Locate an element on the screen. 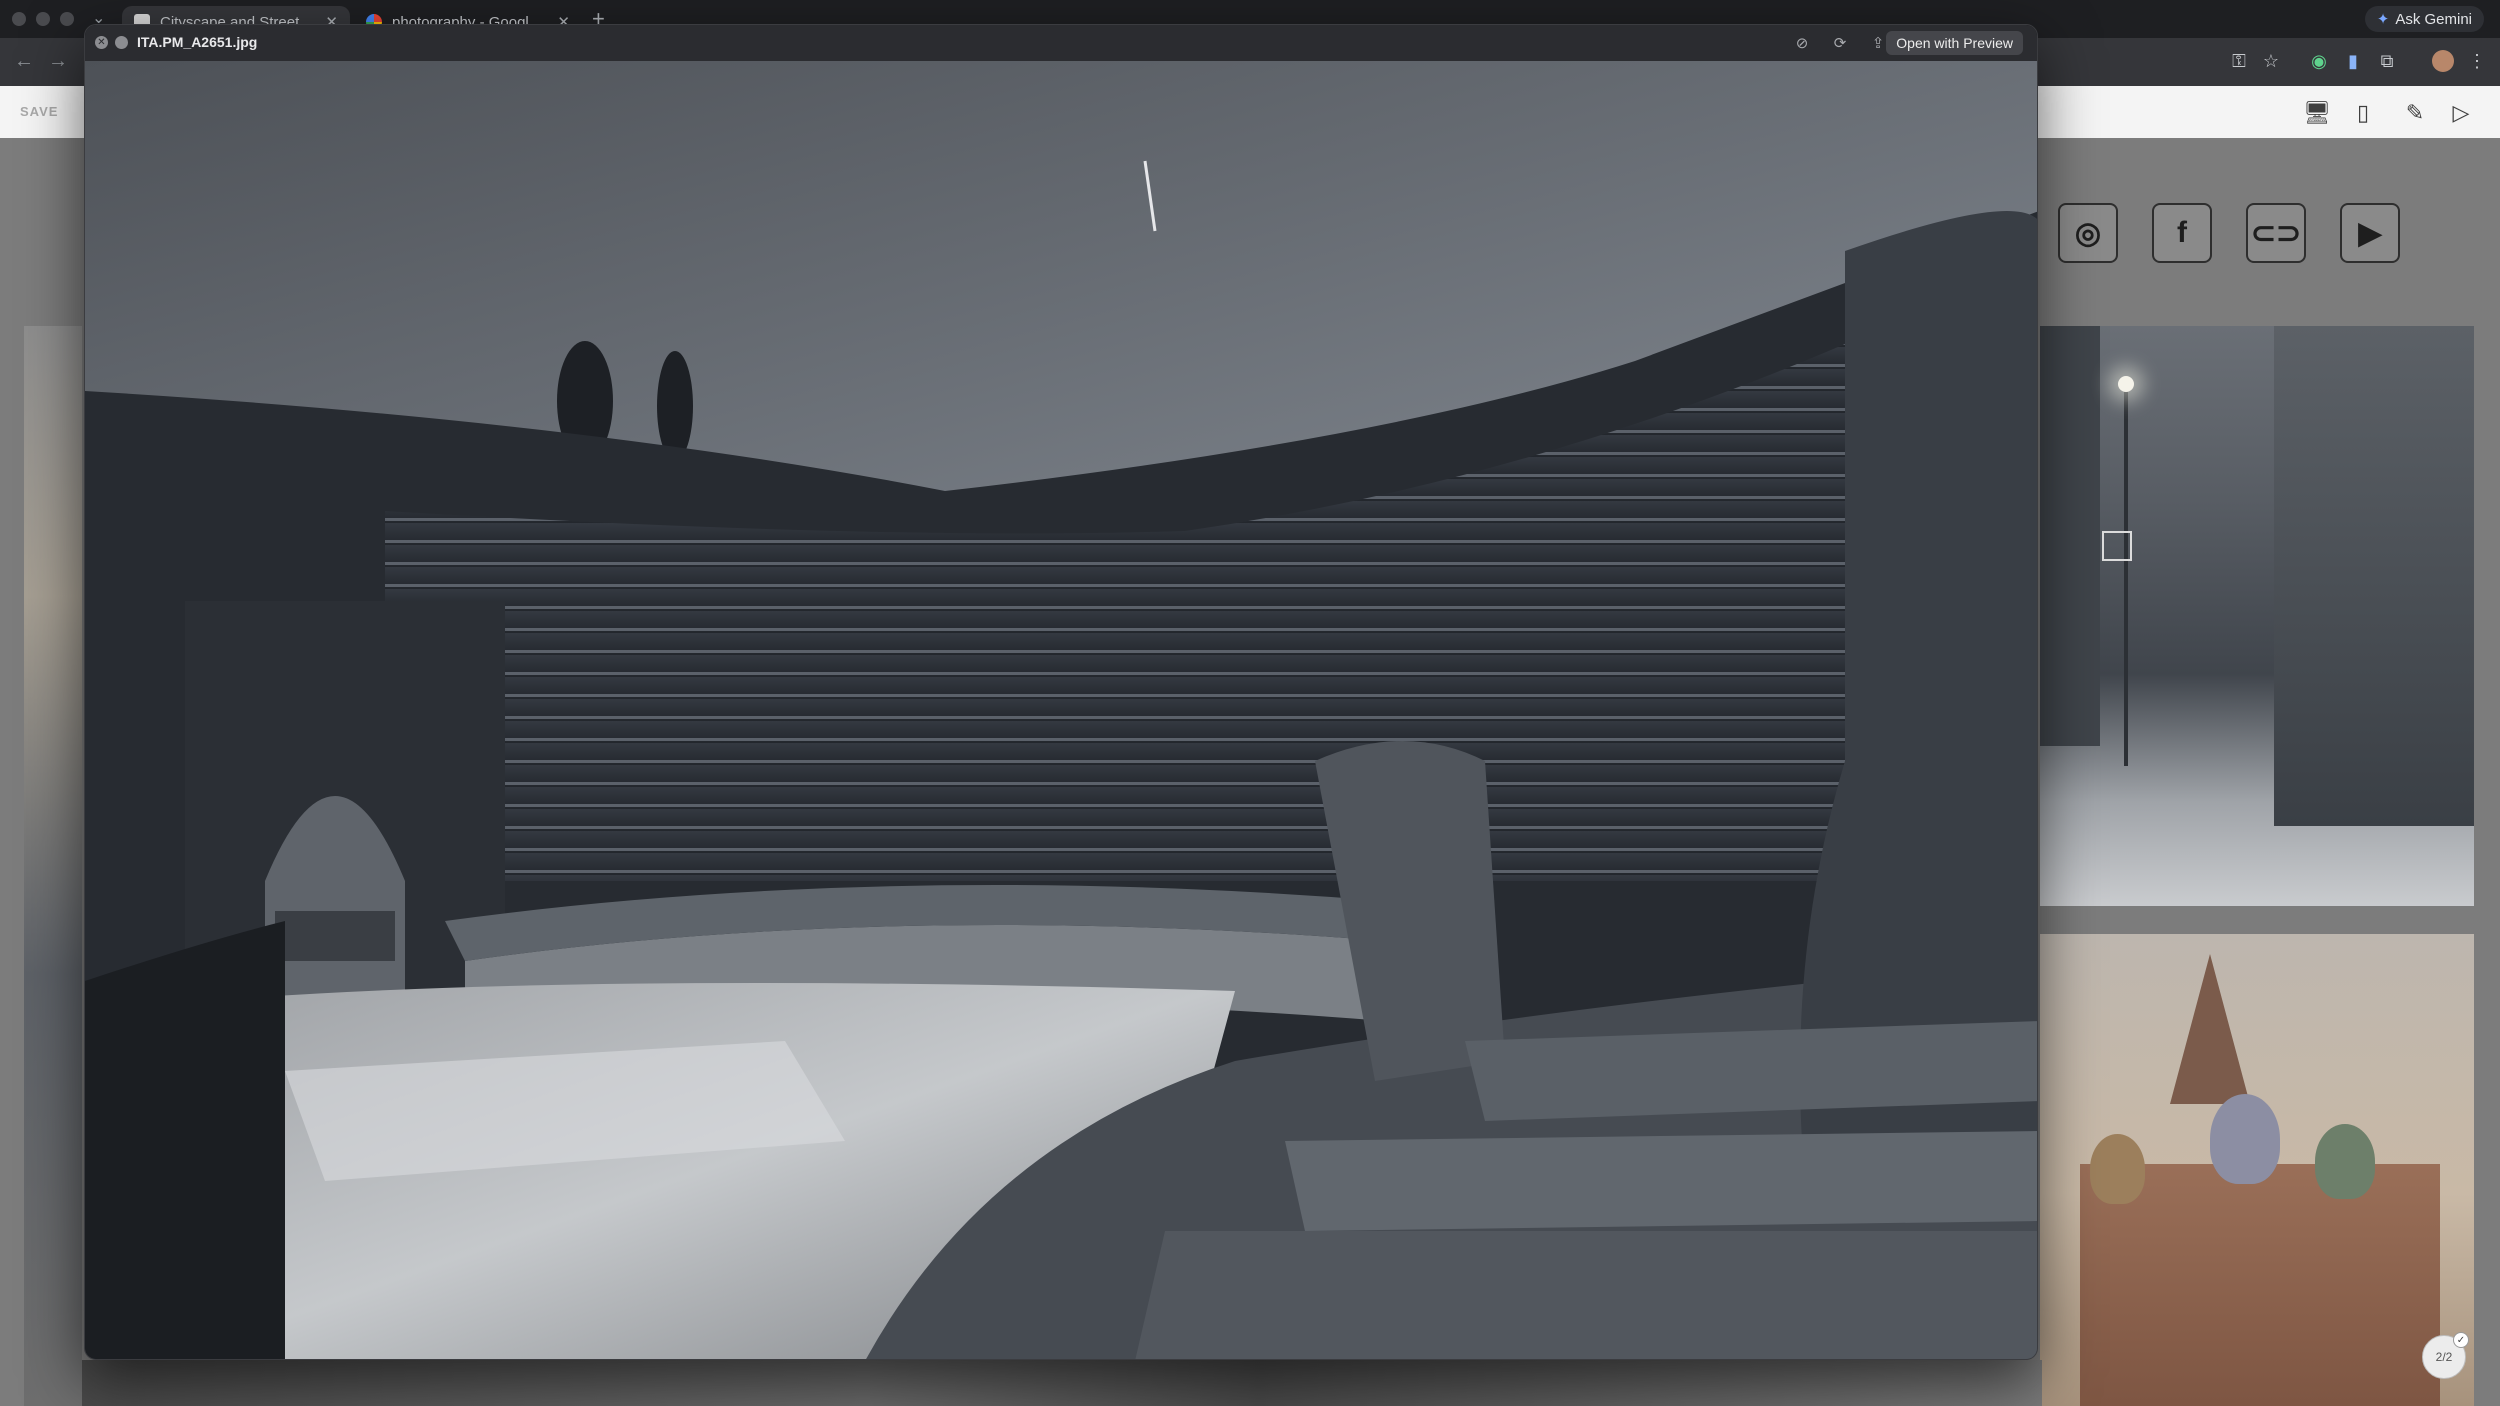 The width and height of the screenshot is (2500, 1406). open-with-preview-button: Open with Preview is located at coordinates (1954, 43).